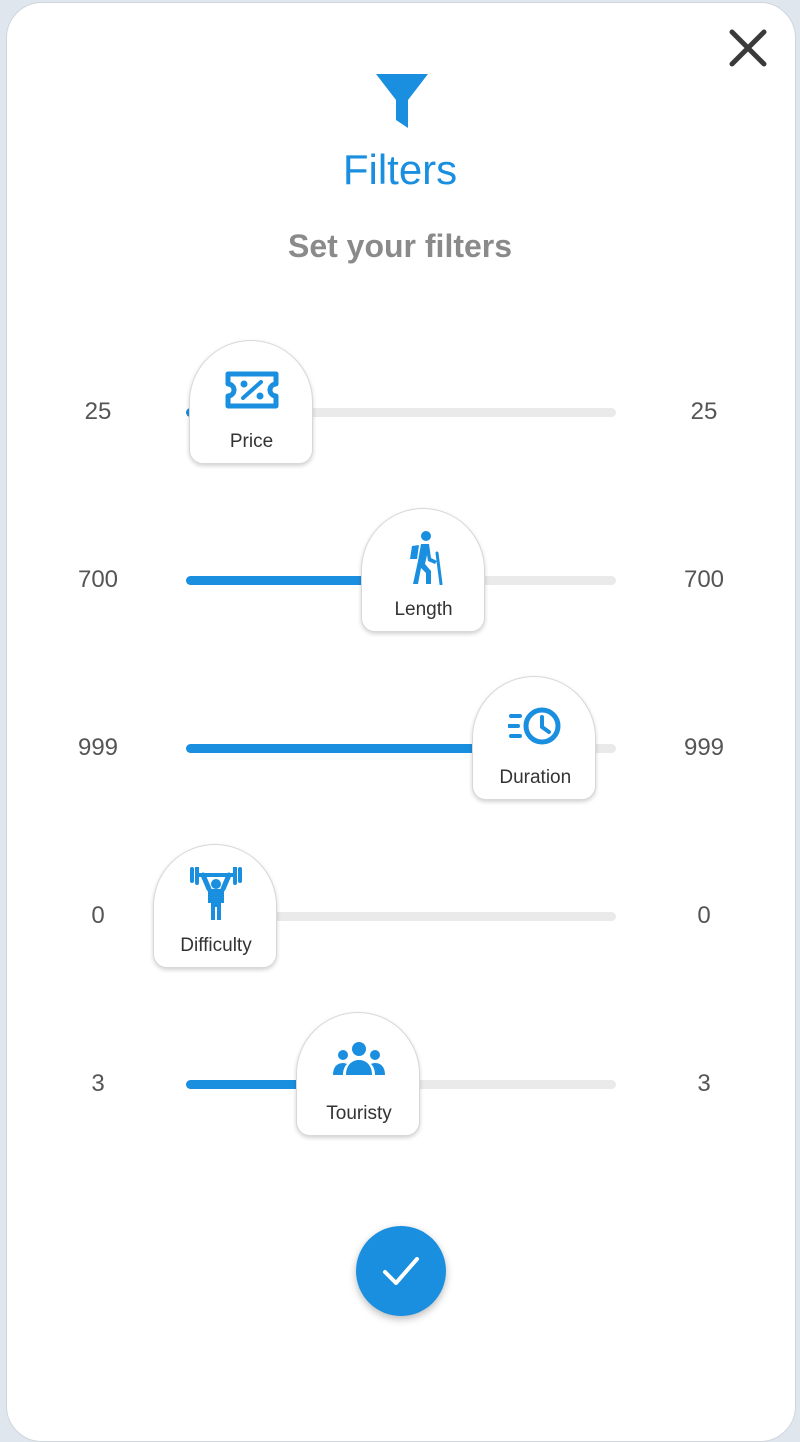  Describe the element at coordinates (400, 246) in the screenshot. I see `page-subtitle: Set your filters` at that location.